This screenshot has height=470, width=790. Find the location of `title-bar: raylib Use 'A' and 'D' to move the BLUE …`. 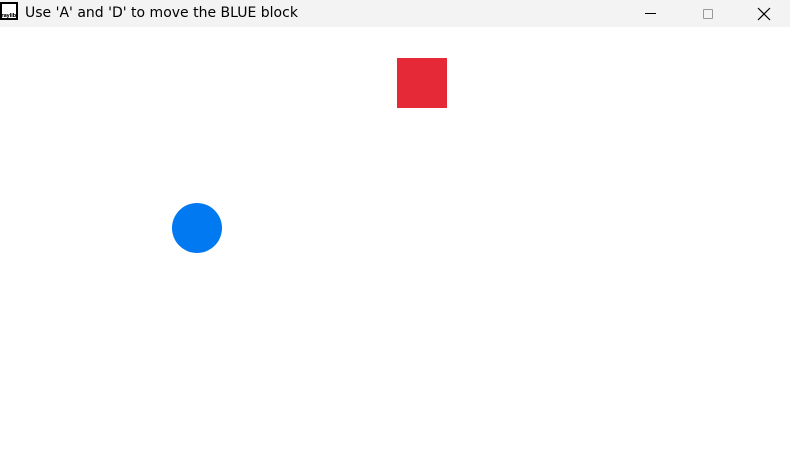

title-bar: raylib Use 'A' and 'D' to move the BLUE … is located at coordinates (395, 13).